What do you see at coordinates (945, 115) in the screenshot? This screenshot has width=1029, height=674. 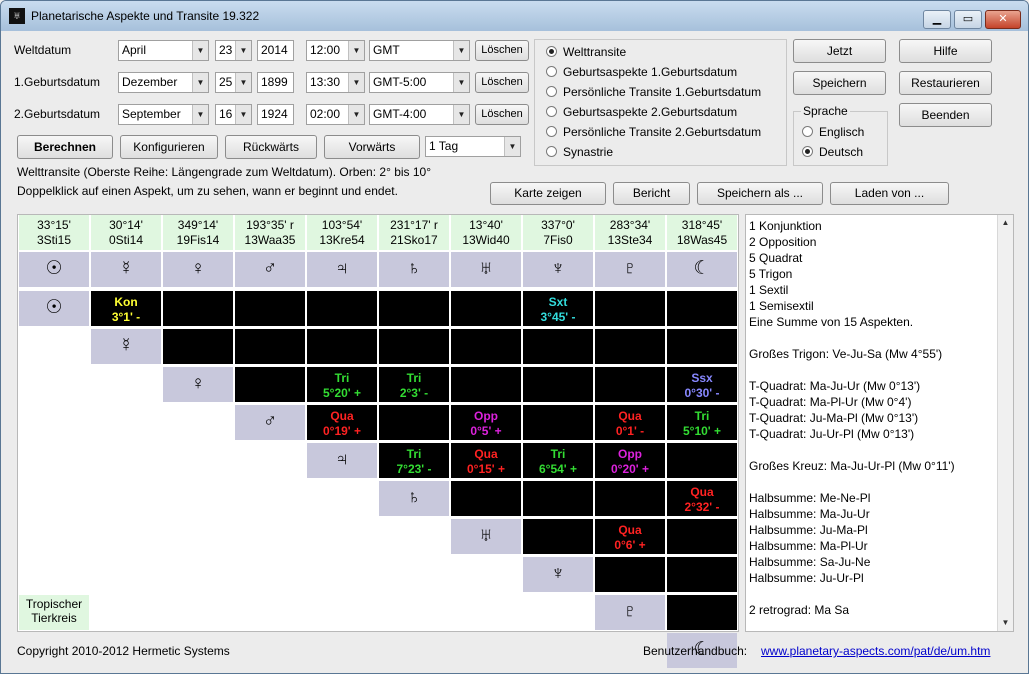 I see `quit-button: Beenden` at bounding box center [945, 115].